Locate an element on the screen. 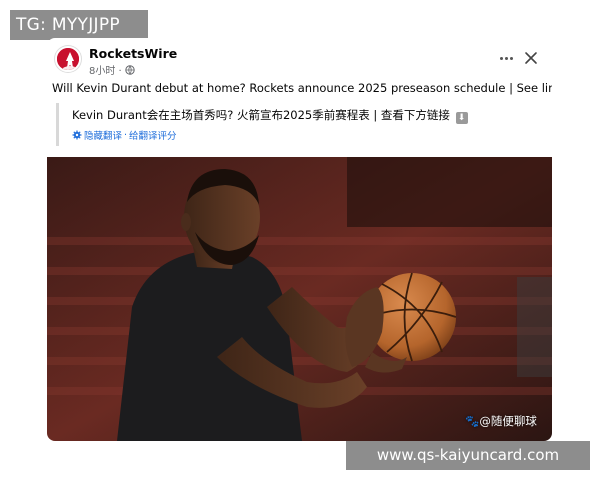 The height and width of the screenshot is (480, 600). page-avatar is located at coordinates (68, 59).